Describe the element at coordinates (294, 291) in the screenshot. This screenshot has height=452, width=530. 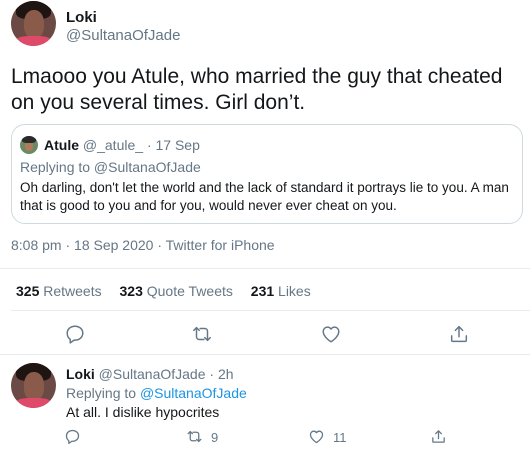
I see `likes-label: Likes` at that location.